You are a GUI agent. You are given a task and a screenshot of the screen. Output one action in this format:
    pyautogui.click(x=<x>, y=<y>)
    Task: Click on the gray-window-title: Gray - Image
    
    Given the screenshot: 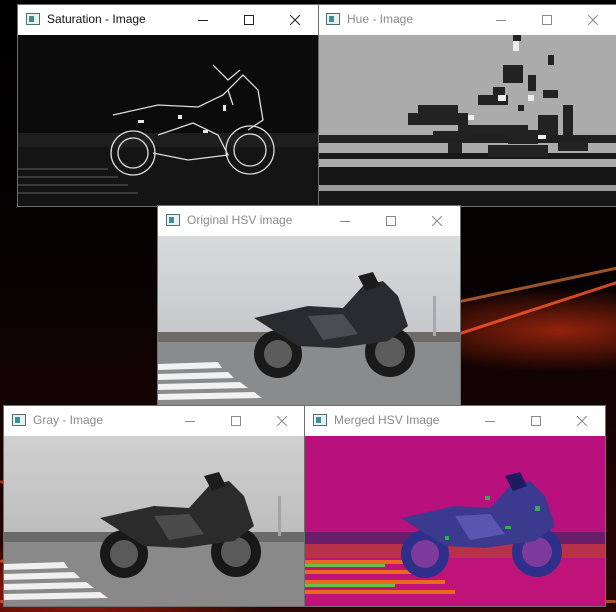 What is the action you would take?
    pyautogui.click(x=68, y=420)
    